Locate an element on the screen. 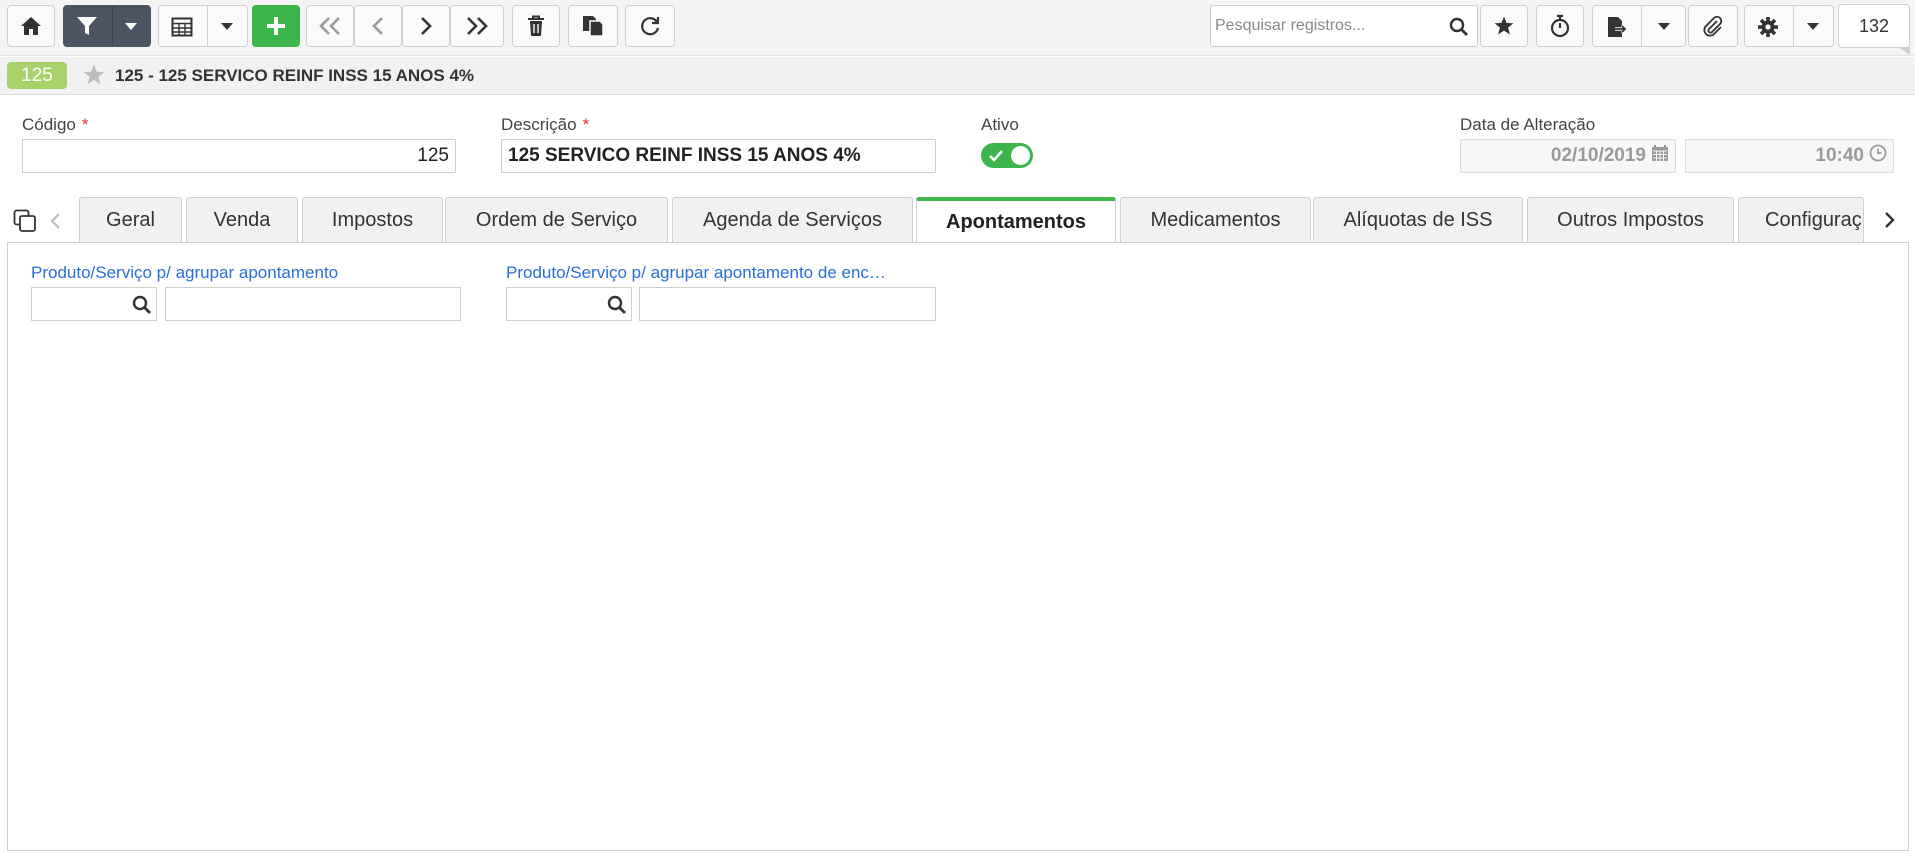 The height and width of the screenshot is (856, 1915). settings-button-group is located at coordinates (1789, 26).